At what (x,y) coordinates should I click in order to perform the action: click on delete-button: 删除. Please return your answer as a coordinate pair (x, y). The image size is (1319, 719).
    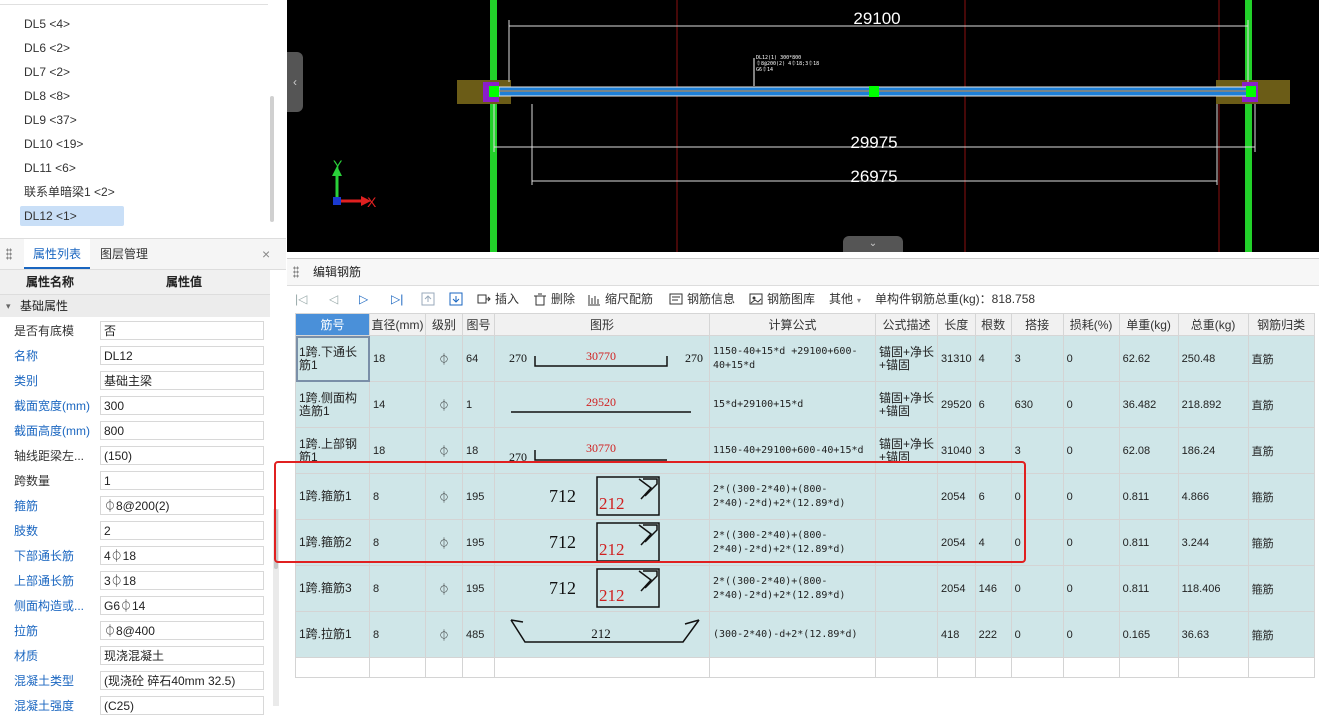
    Looking at the image, I should click on (554, 299).